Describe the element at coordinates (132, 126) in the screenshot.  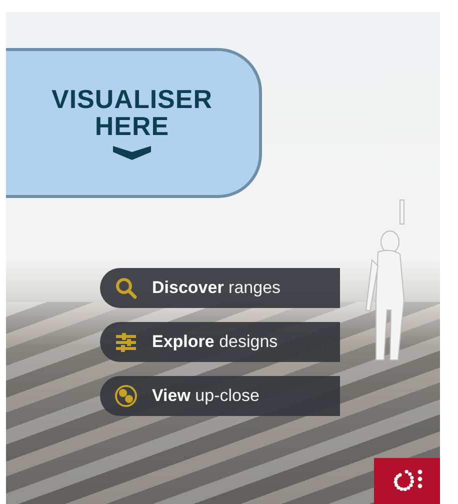
I see `callout-text: HERE` at that location.